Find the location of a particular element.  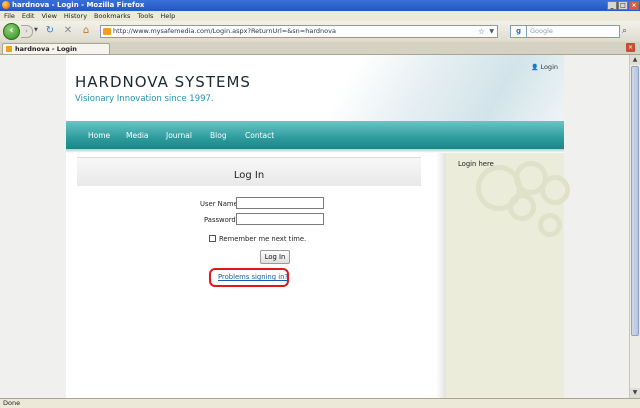

nav-media: Media is located at coordinates (137, 135).